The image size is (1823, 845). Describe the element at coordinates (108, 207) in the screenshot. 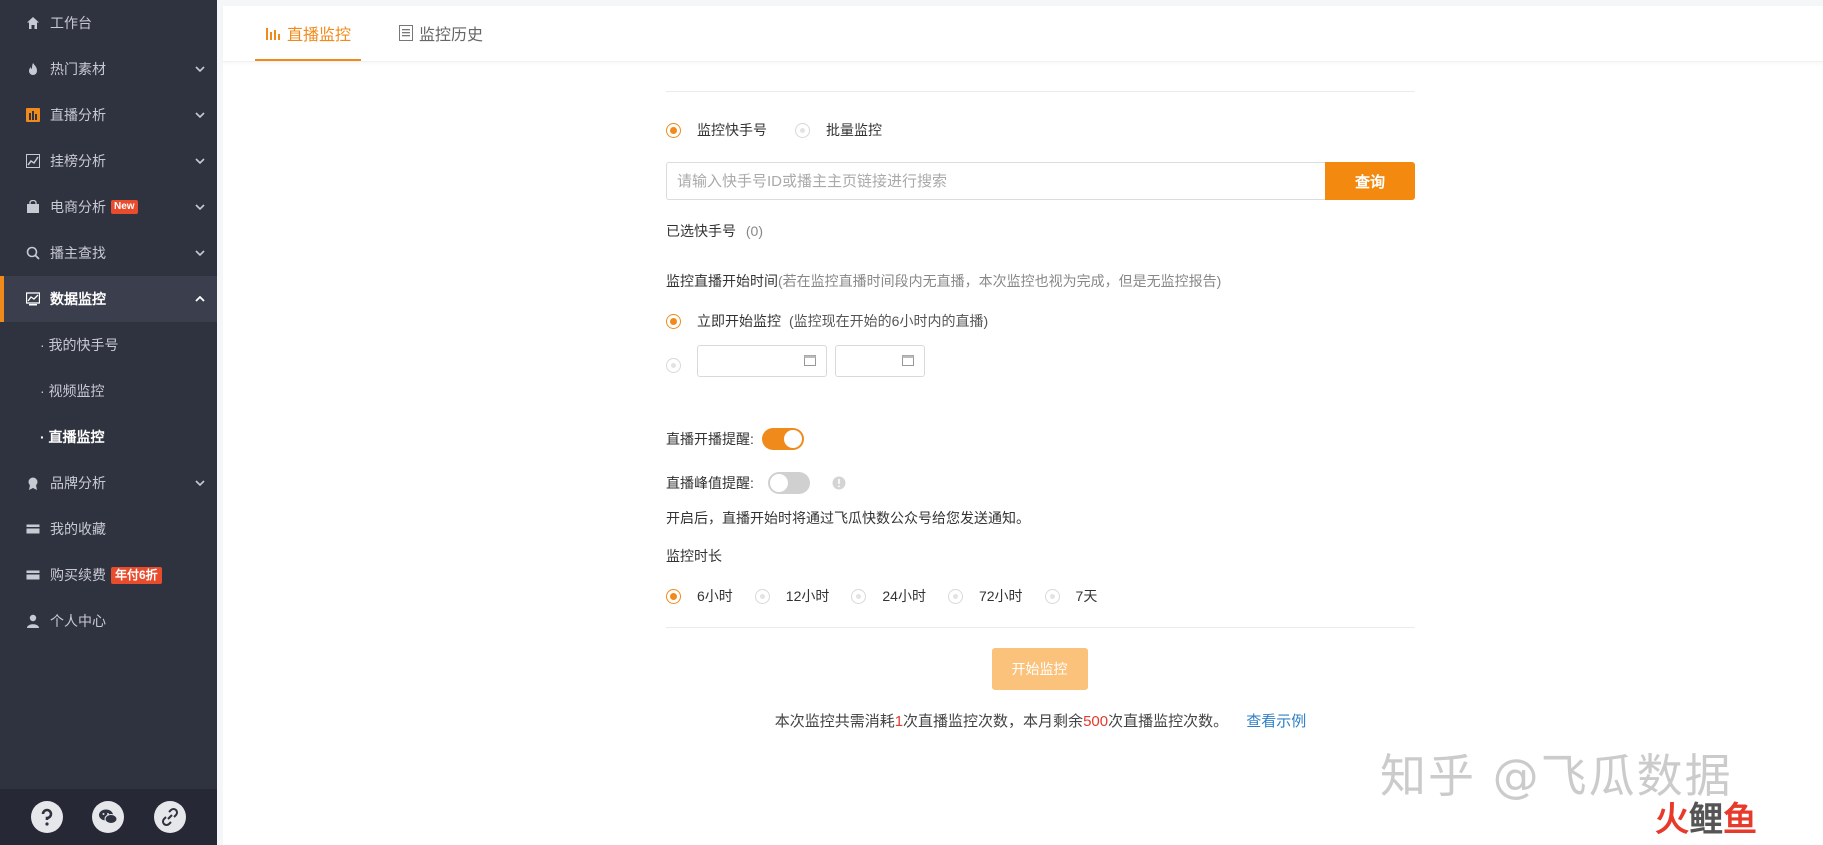

I see `sidebar-item-ecommerce-analysis: 电商分析 New` at that location.